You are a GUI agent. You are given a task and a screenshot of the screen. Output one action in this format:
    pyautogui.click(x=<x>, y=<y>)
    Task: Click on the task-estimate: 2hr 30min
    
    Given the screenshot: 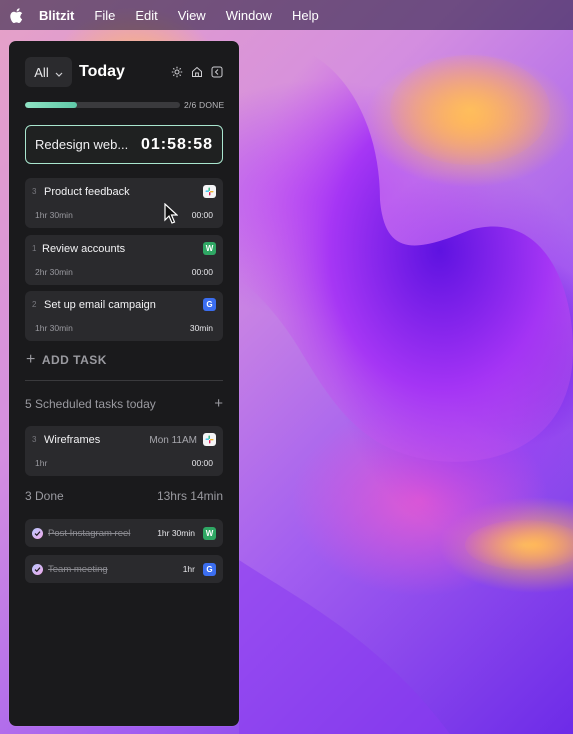 What is the action you would take?
    pyautogui.click(x=54, y=272)
    